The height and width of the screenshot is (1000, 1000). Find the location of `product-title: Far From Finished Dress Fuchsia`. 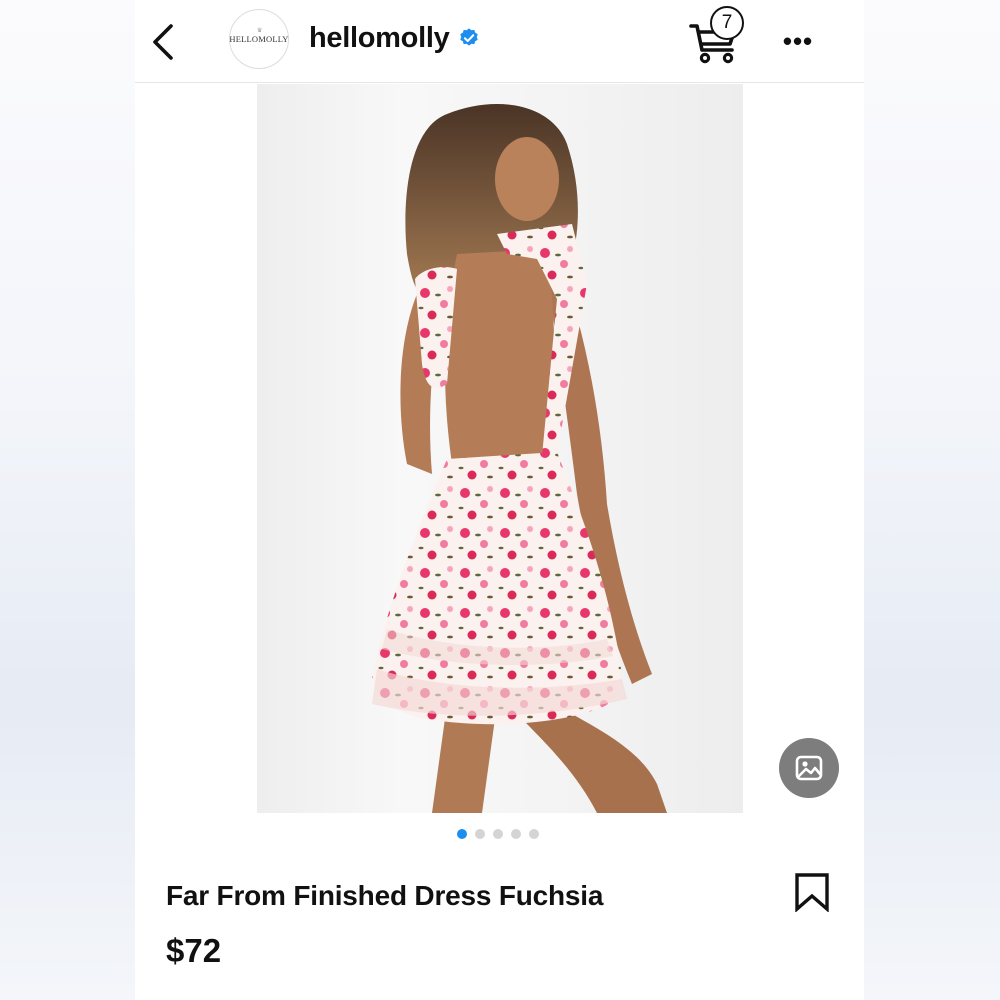

product-title: Far From Finished Dress Fuchsia is located at coordinates (385, 895).